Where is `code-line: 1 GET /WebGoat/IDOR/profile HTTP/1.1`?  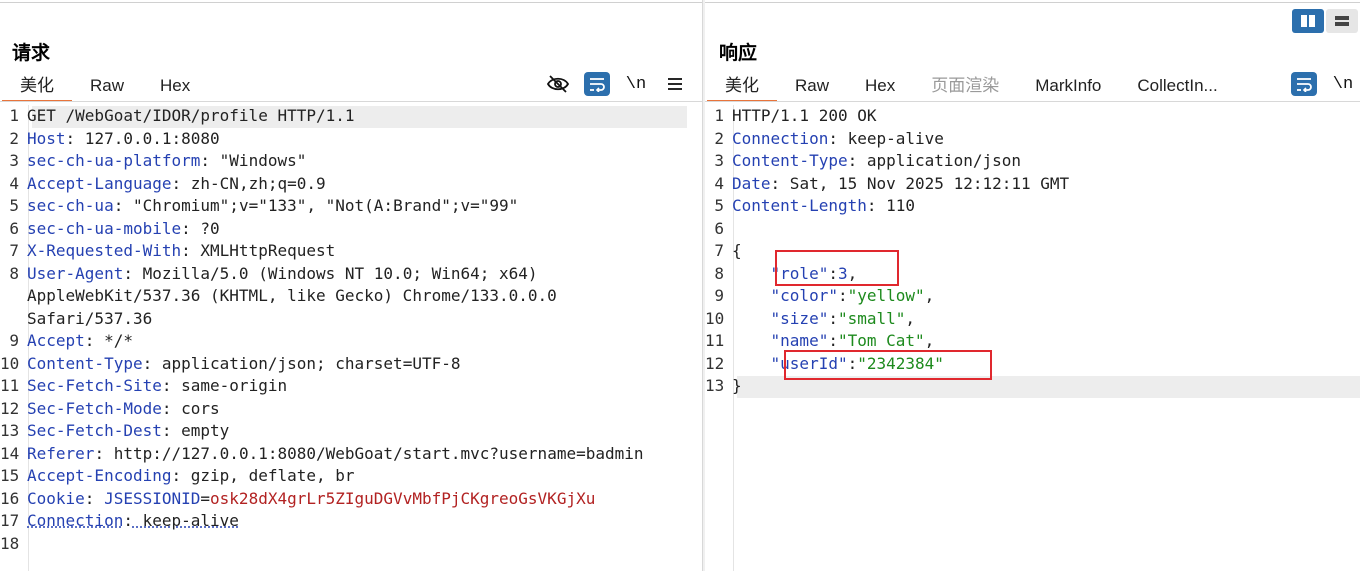
code-line: 1 GET /WebGoat/IDOR/profile HTTP/1.1 is located at coordinates (351, 116).